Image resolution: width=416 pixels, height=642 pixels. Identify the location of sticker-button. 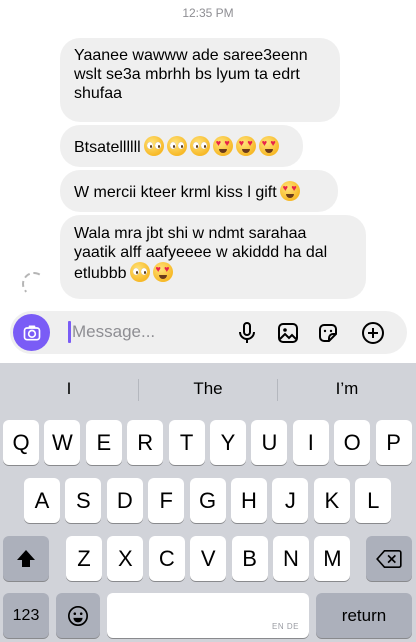
(328, 333).